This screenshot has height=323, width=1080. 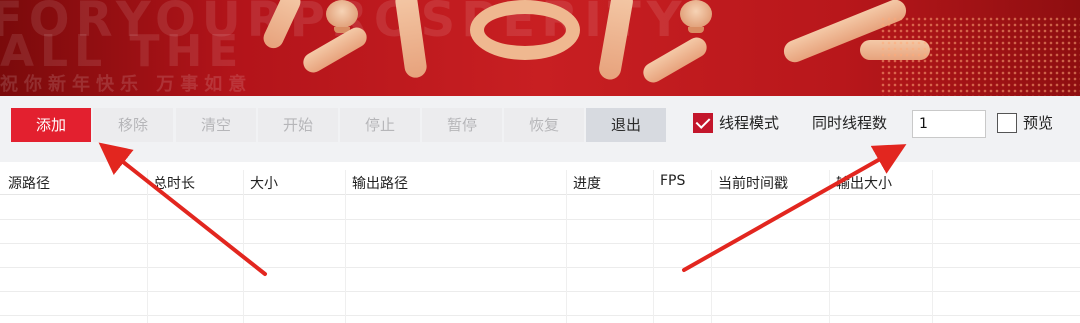 What do you see at coordinates (182, 209) in the screenshot?
I see `arrow-icon-left` at bounding box center [182, 209].